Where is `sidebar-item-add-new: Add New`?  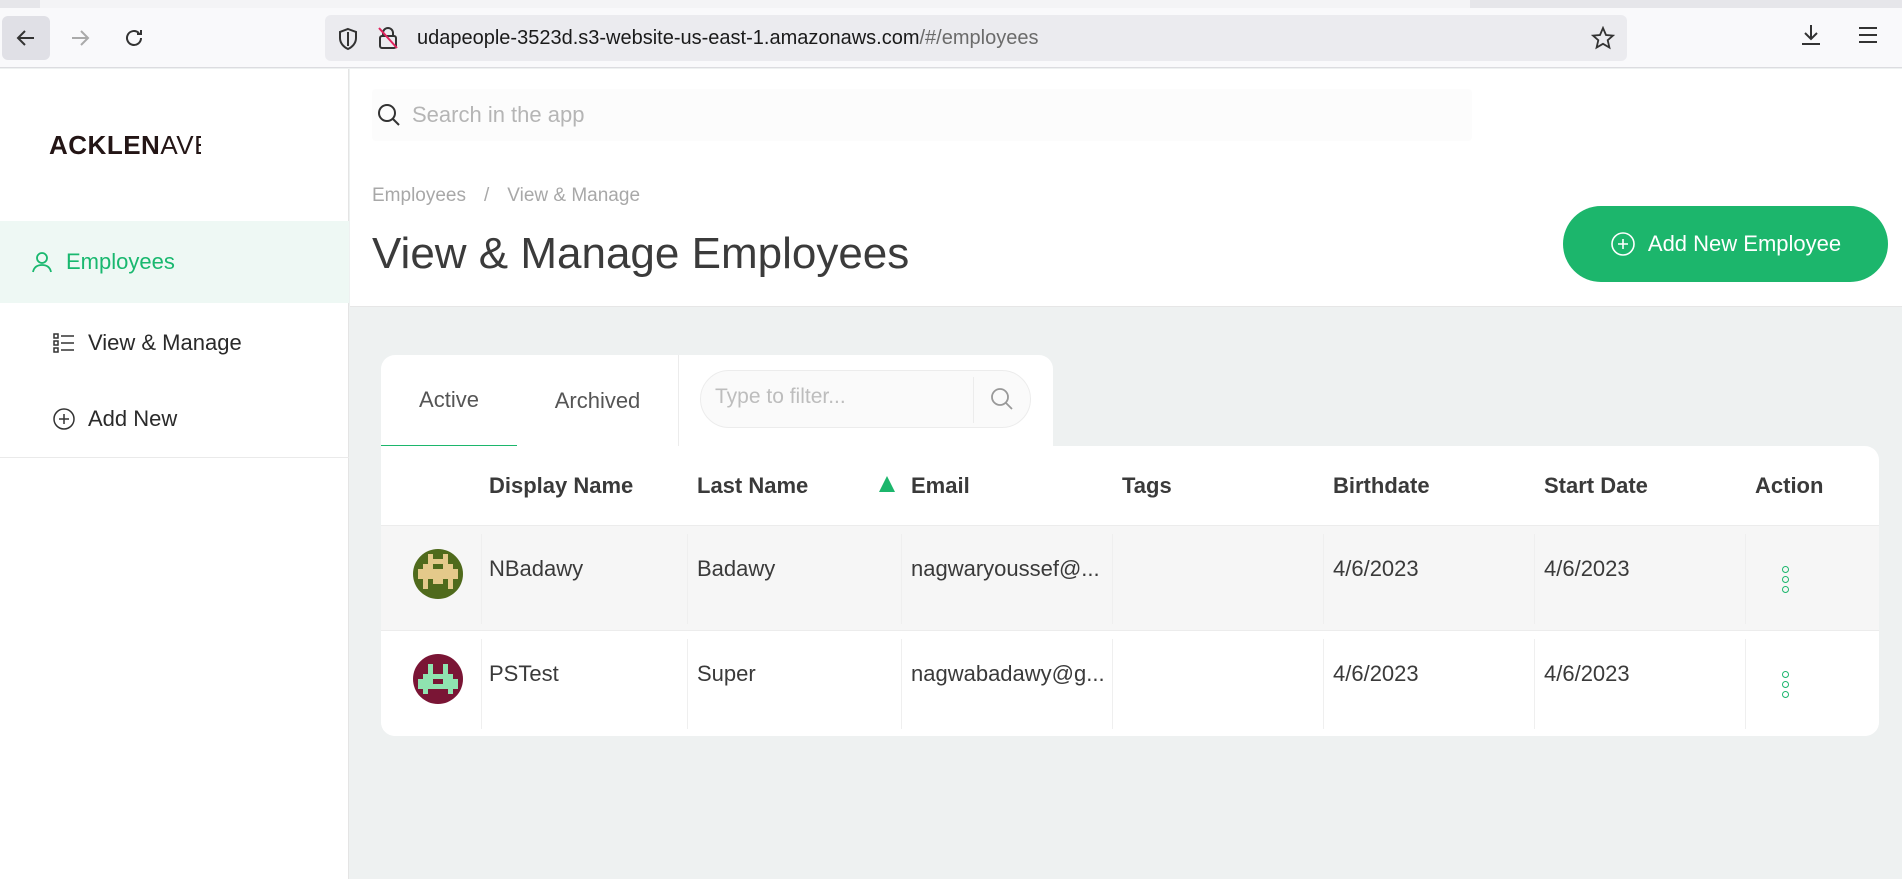
sidebar-item-add-new: Add New is located at coordinates (174, 419).